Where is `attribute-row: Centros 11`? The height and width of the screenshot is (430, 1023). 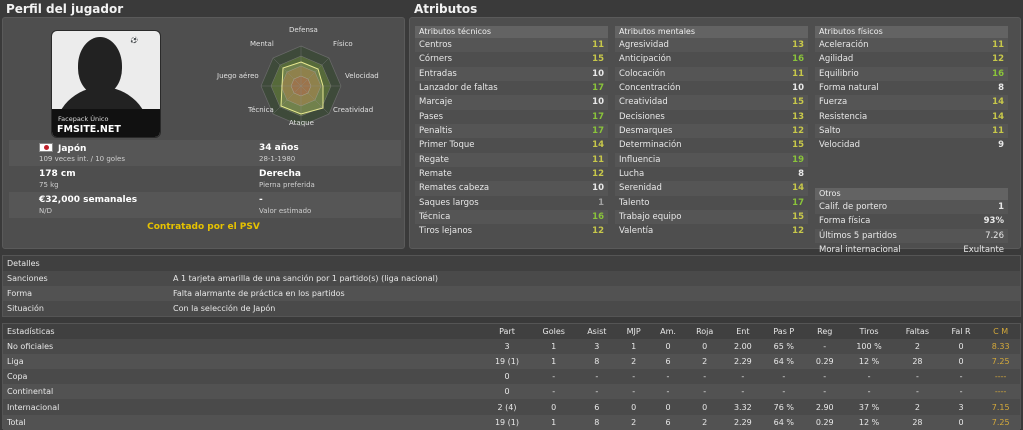
attribute-row: Centros 11 is located at coordinates (511, 45).